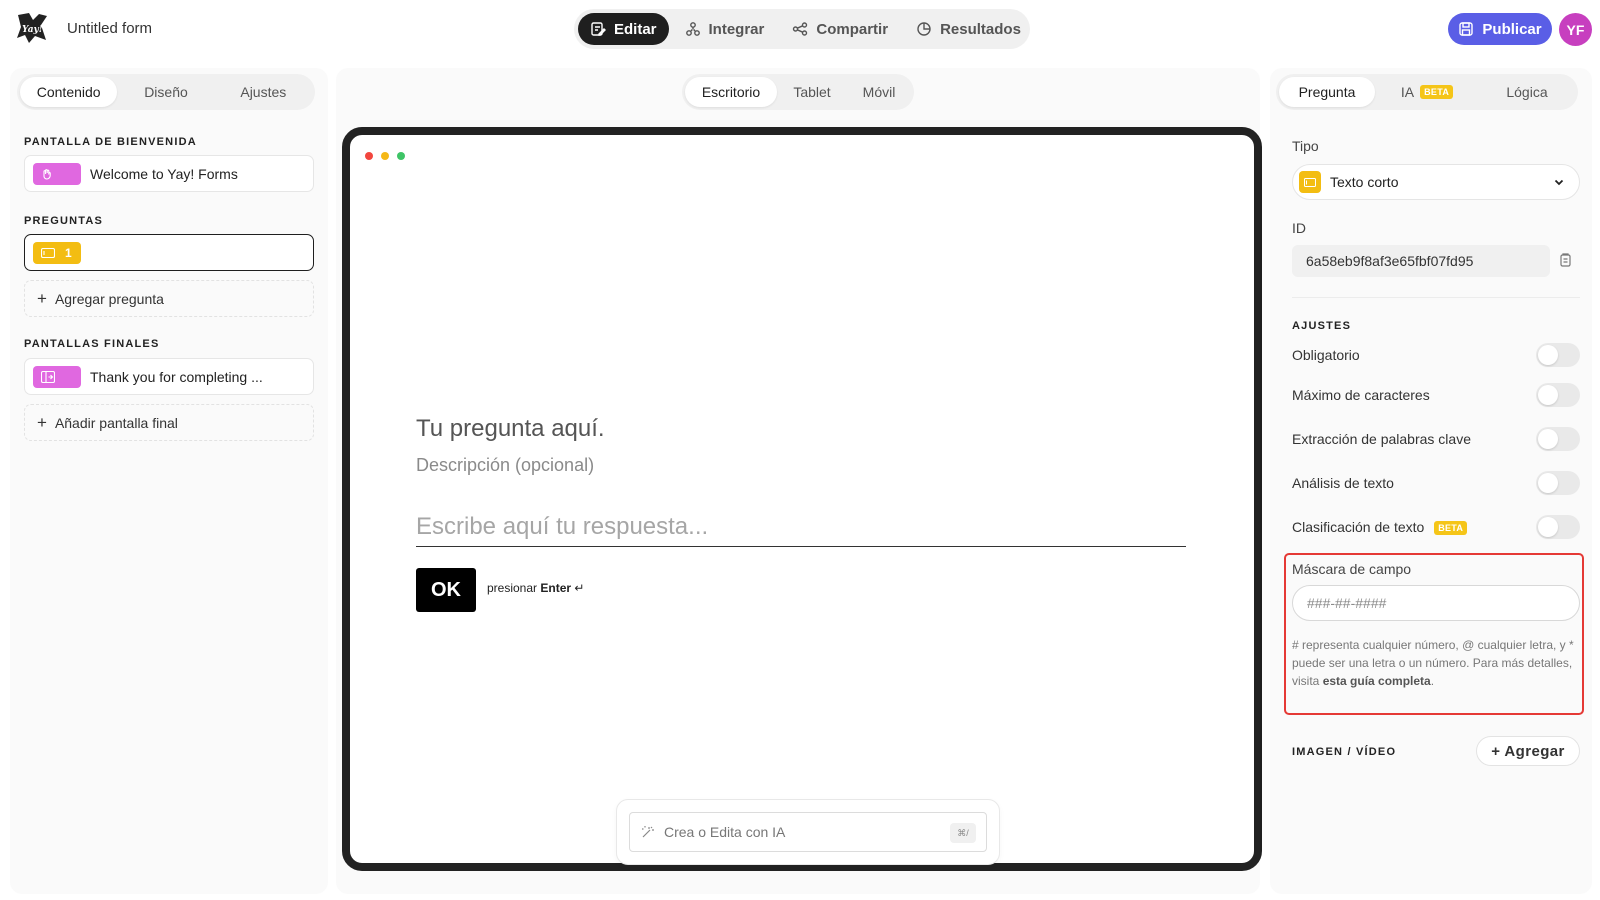 This screenshot has width=1600, height=900. I want to click on keyword-extraction-label: Extracción de palabras clave, so click(1381, 439).